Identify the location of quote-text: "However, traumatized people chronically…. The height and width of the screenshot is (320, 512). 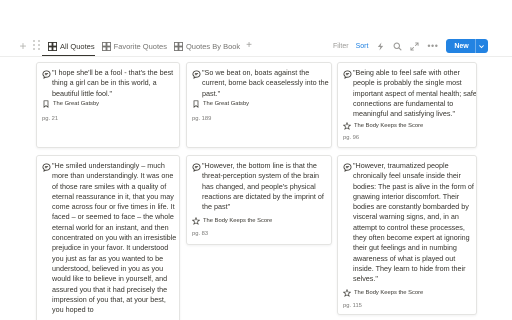
(413, 222).